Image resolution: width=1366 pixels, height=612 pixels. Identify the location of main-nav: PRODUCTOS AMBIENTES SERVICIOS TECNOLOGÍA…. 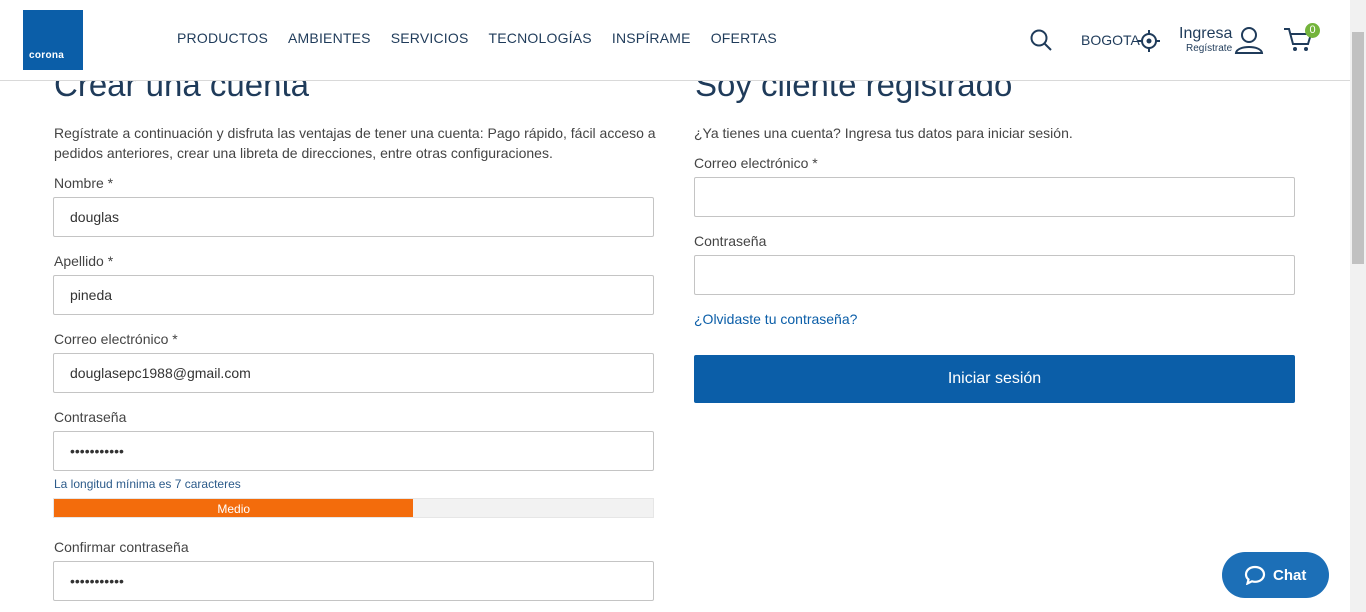
(487, 38).